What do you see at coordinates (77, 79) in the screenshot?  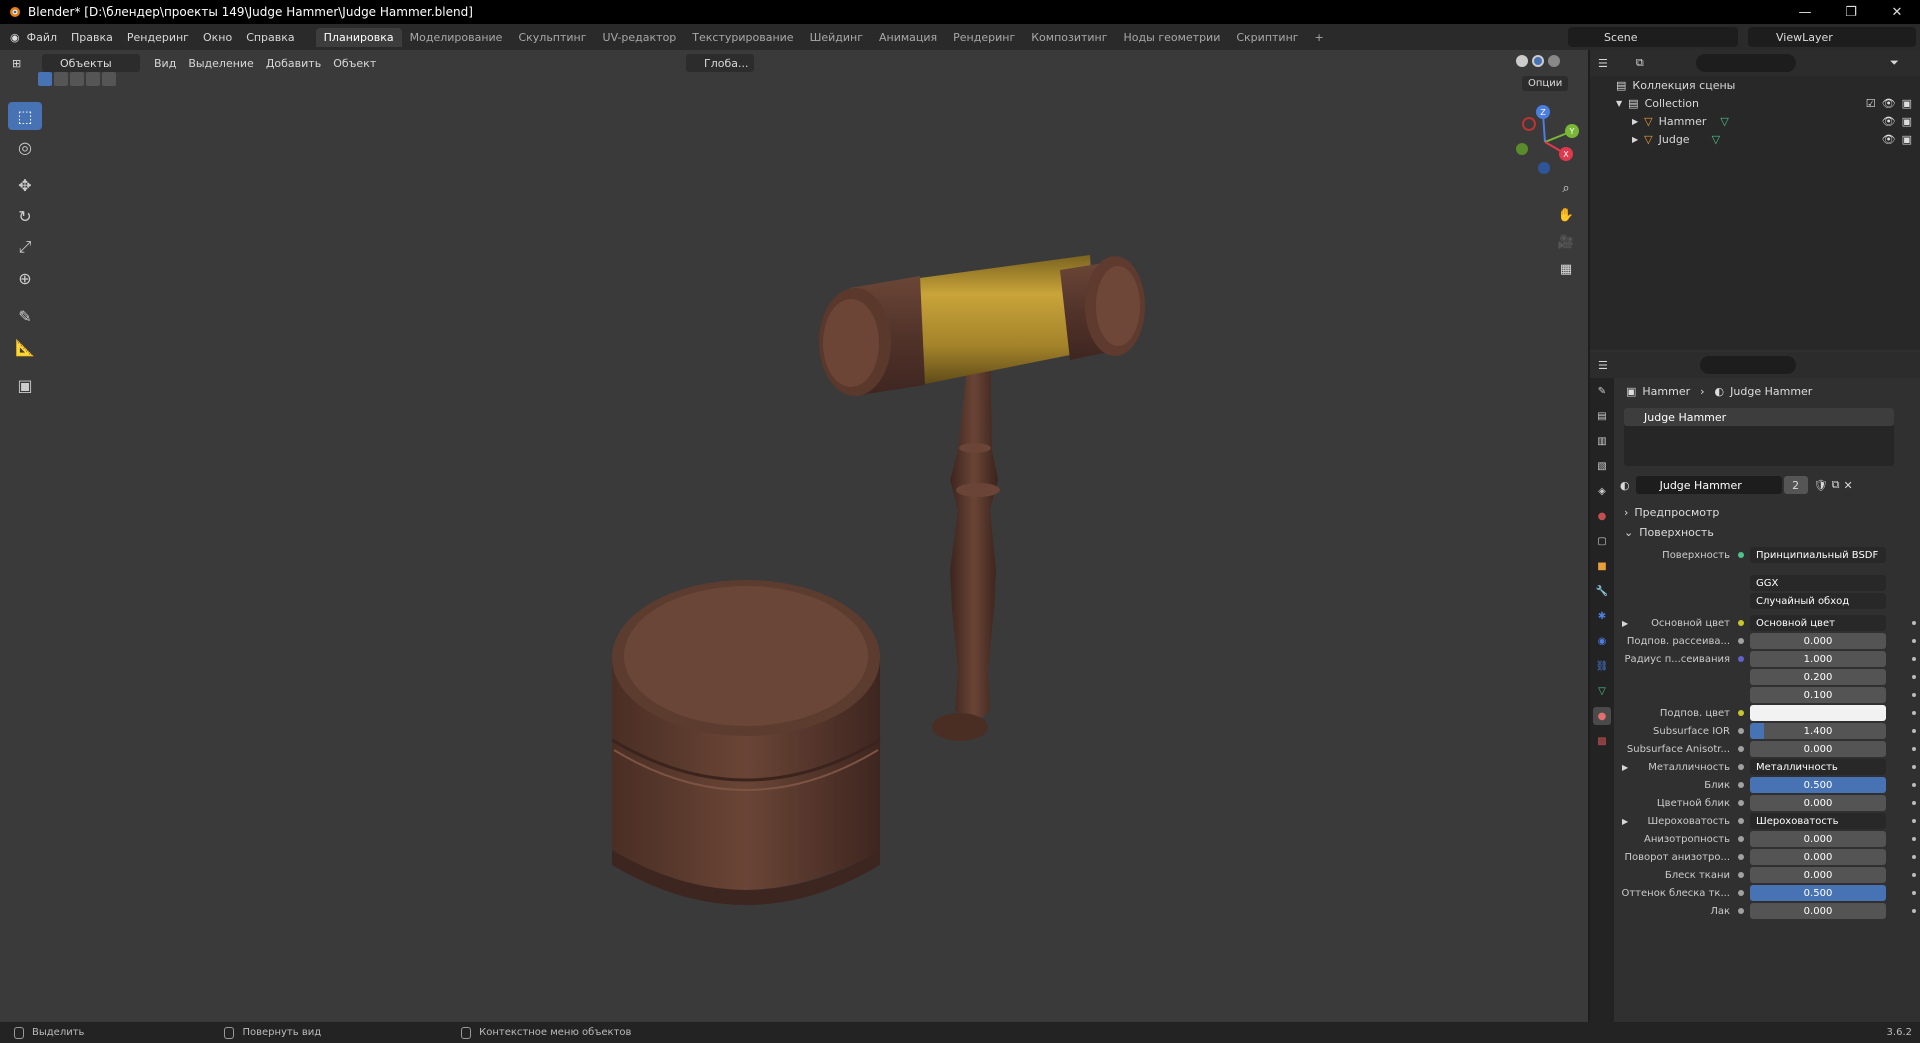 I see `selection-mode-buttons` at bounding box center [77, 79].